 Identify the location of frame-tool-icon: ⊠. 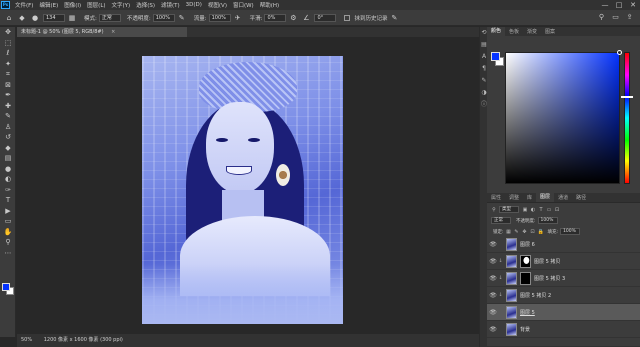
(8, 85).